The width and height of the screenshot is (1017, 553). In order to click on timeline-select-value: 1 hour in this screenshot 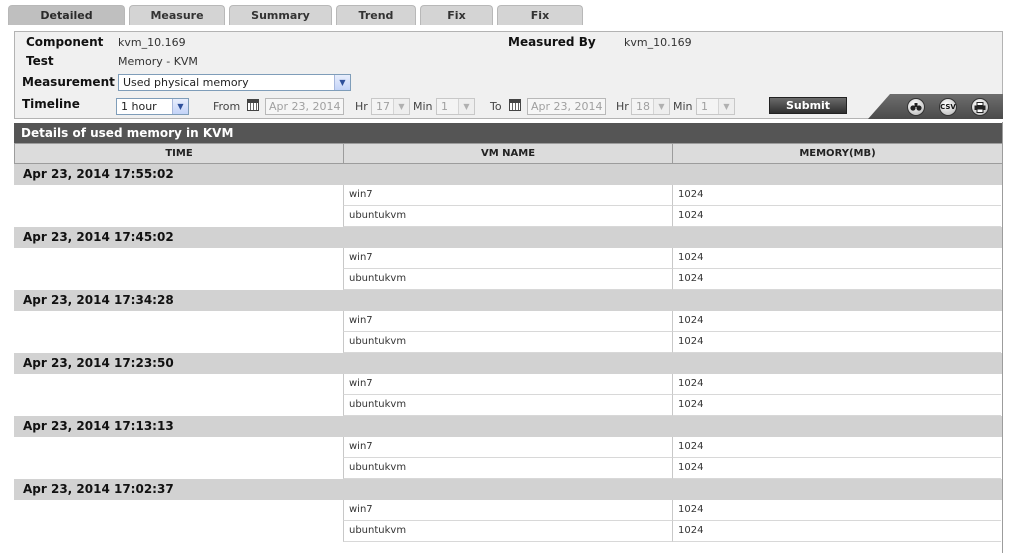, I will do `click(139, 106)`.